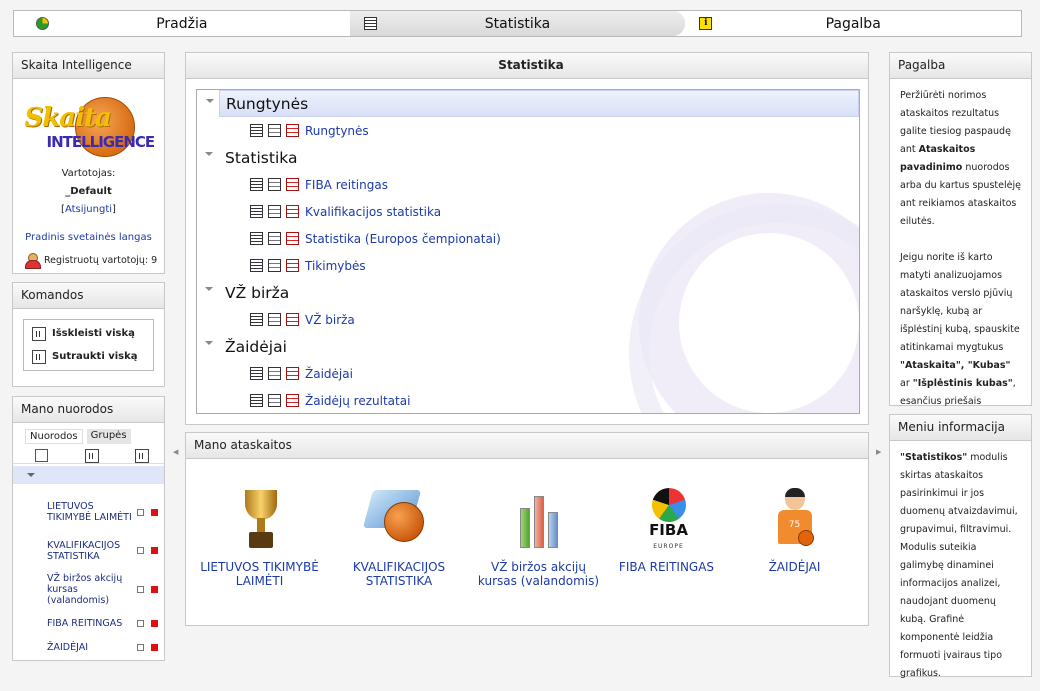 This screenshot has width=1040, height=691. I want to click on links-toolbar, so click(88, 454).